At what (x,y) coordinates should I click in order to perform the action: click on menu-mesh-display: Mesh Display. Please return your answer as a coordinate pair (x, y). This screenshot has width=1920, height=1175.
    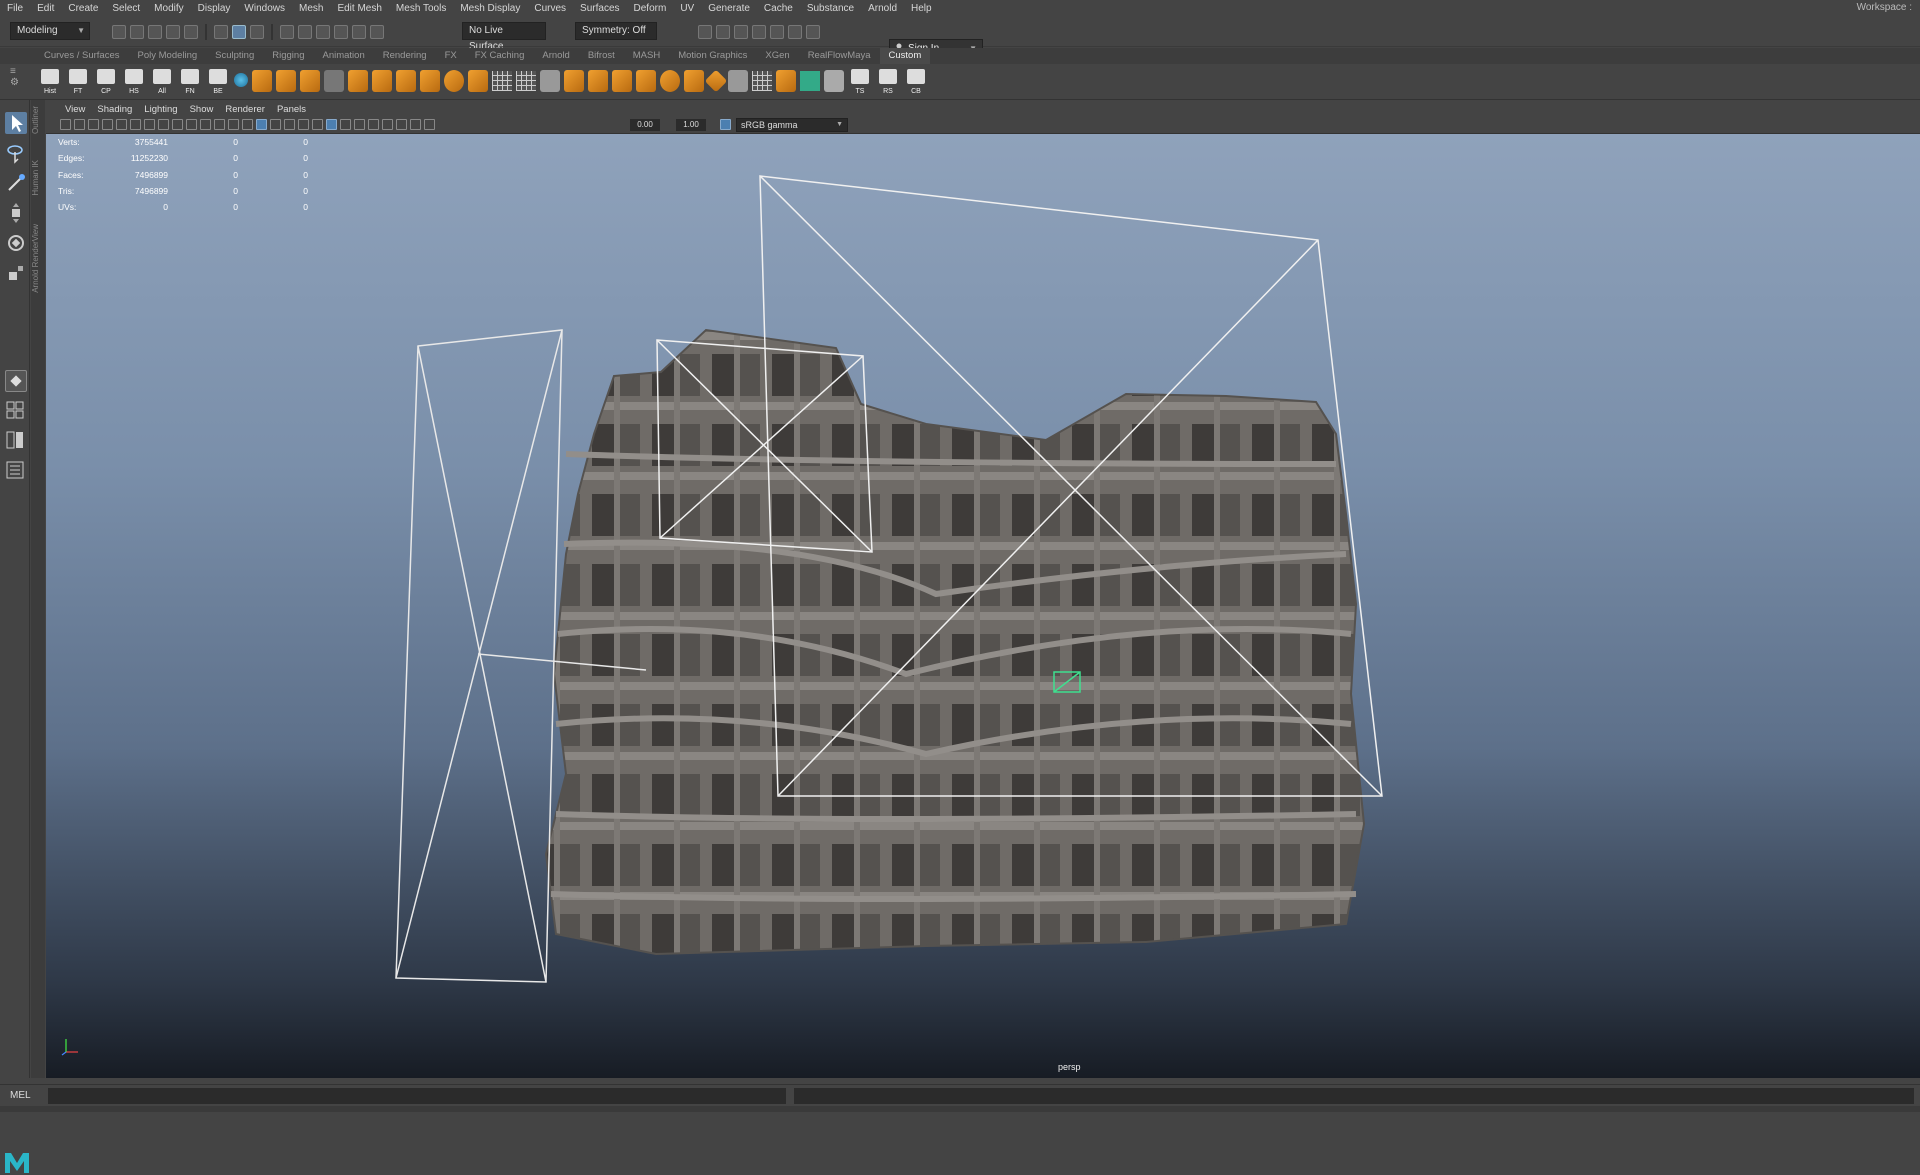
    Looking at the image, I should click on (490, 8).